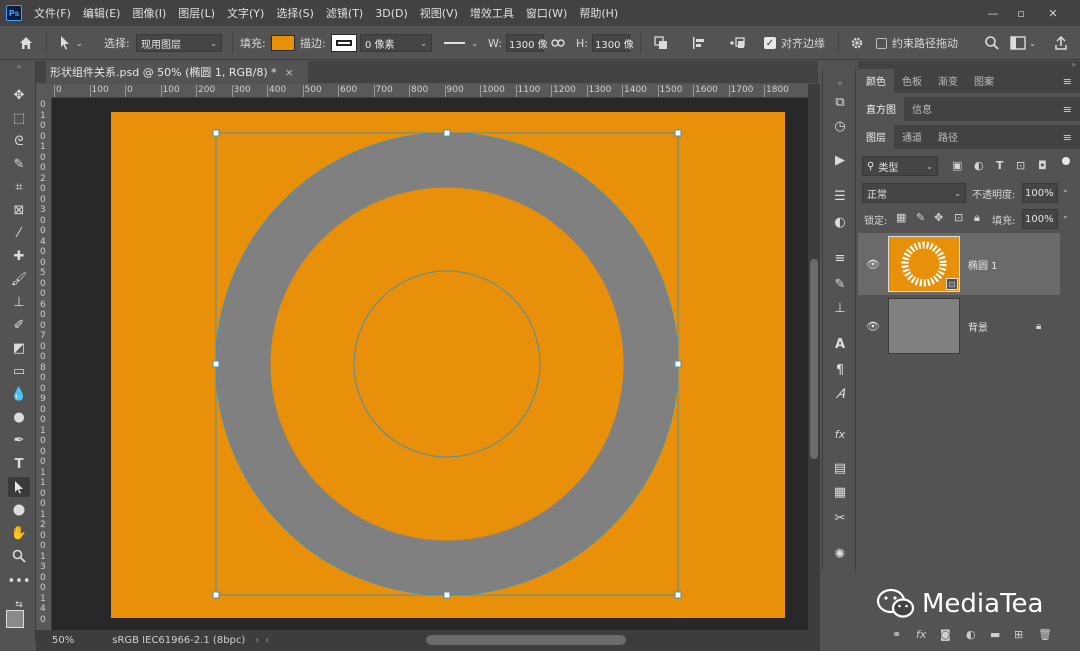 This screenshot has height=651, width=1080. Describe the element at coordinates (661, 43) in the screenshot. I see `path-operations-icon` at that location.